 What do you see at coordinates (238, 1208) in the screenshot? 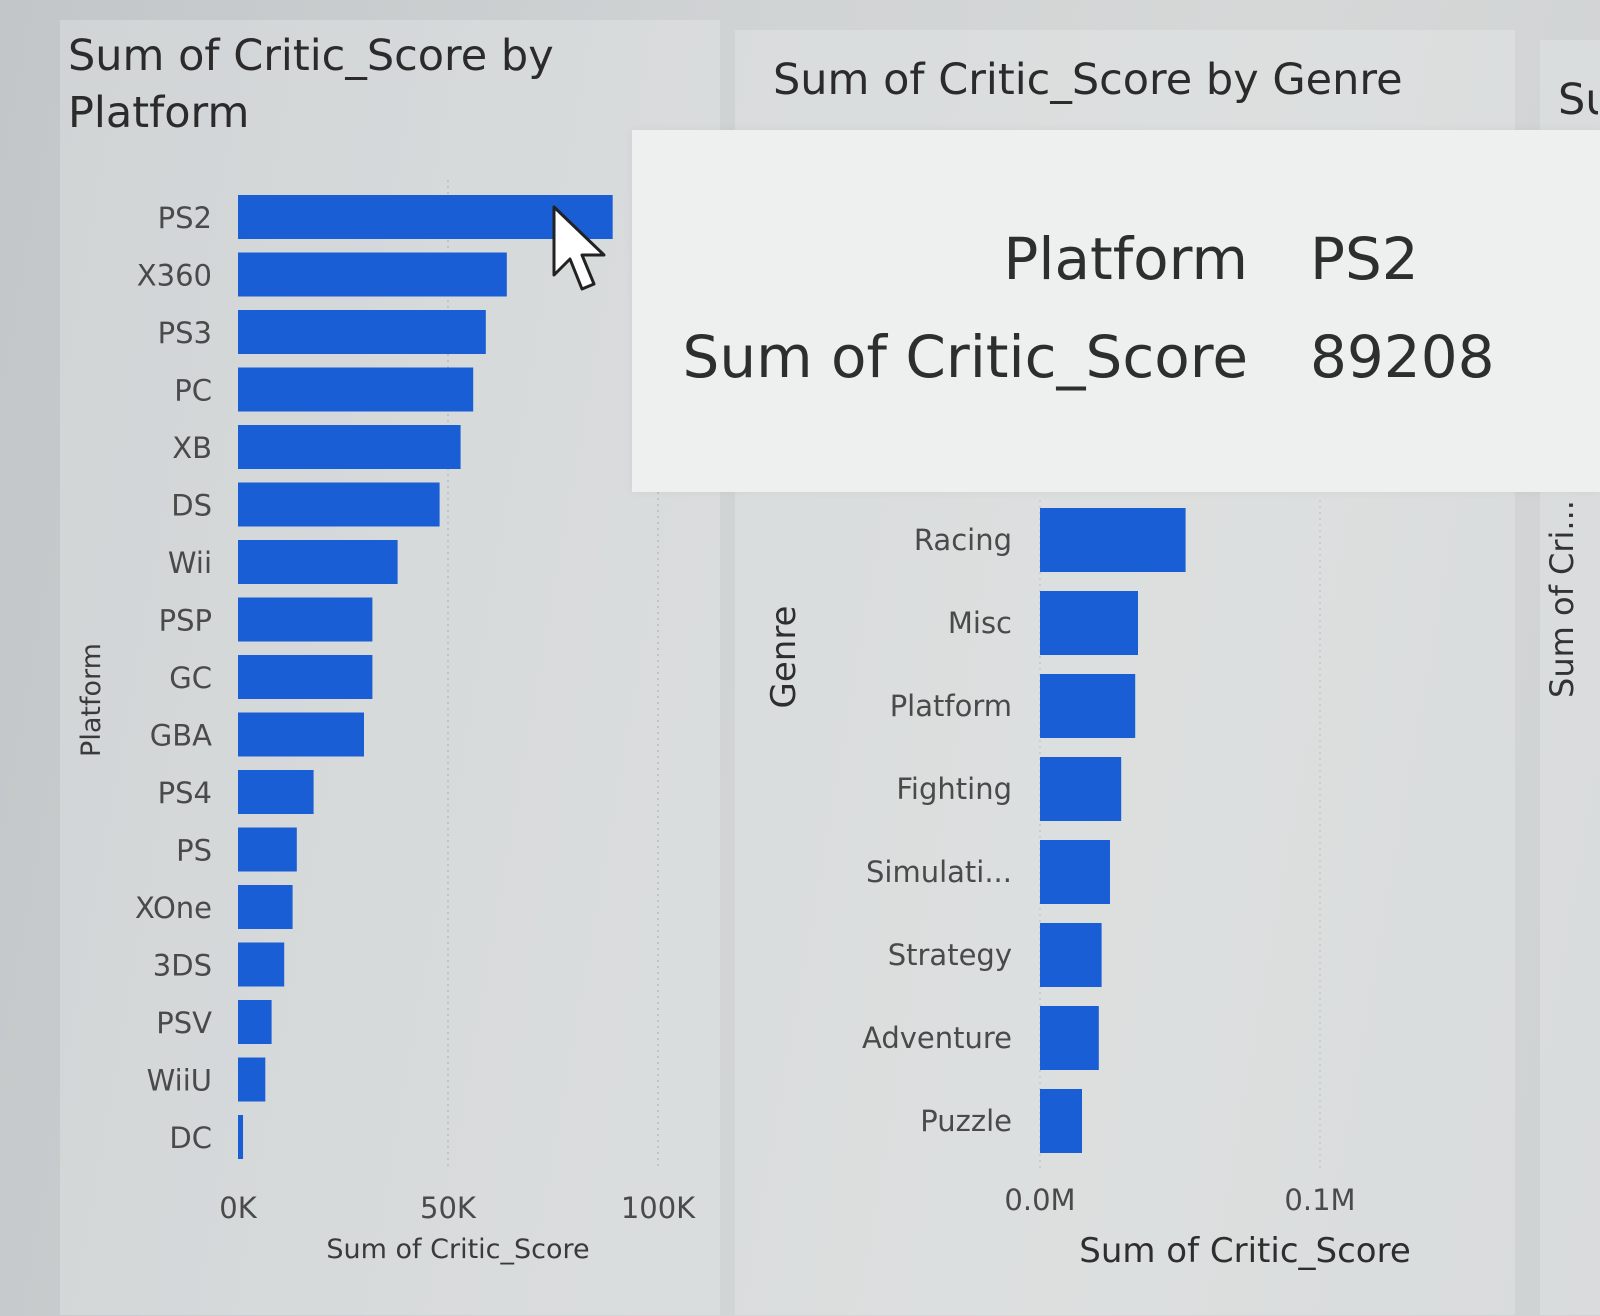
I see `platform-x-tick-label: 0K` at bounding box center [238, 1208].